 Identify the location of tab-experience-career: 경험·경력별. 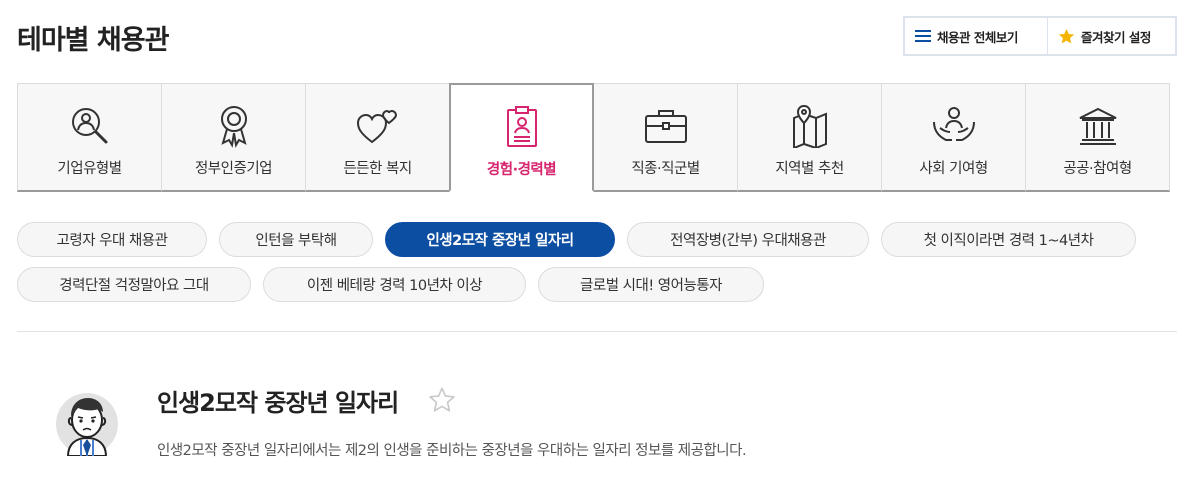
(521, 137).